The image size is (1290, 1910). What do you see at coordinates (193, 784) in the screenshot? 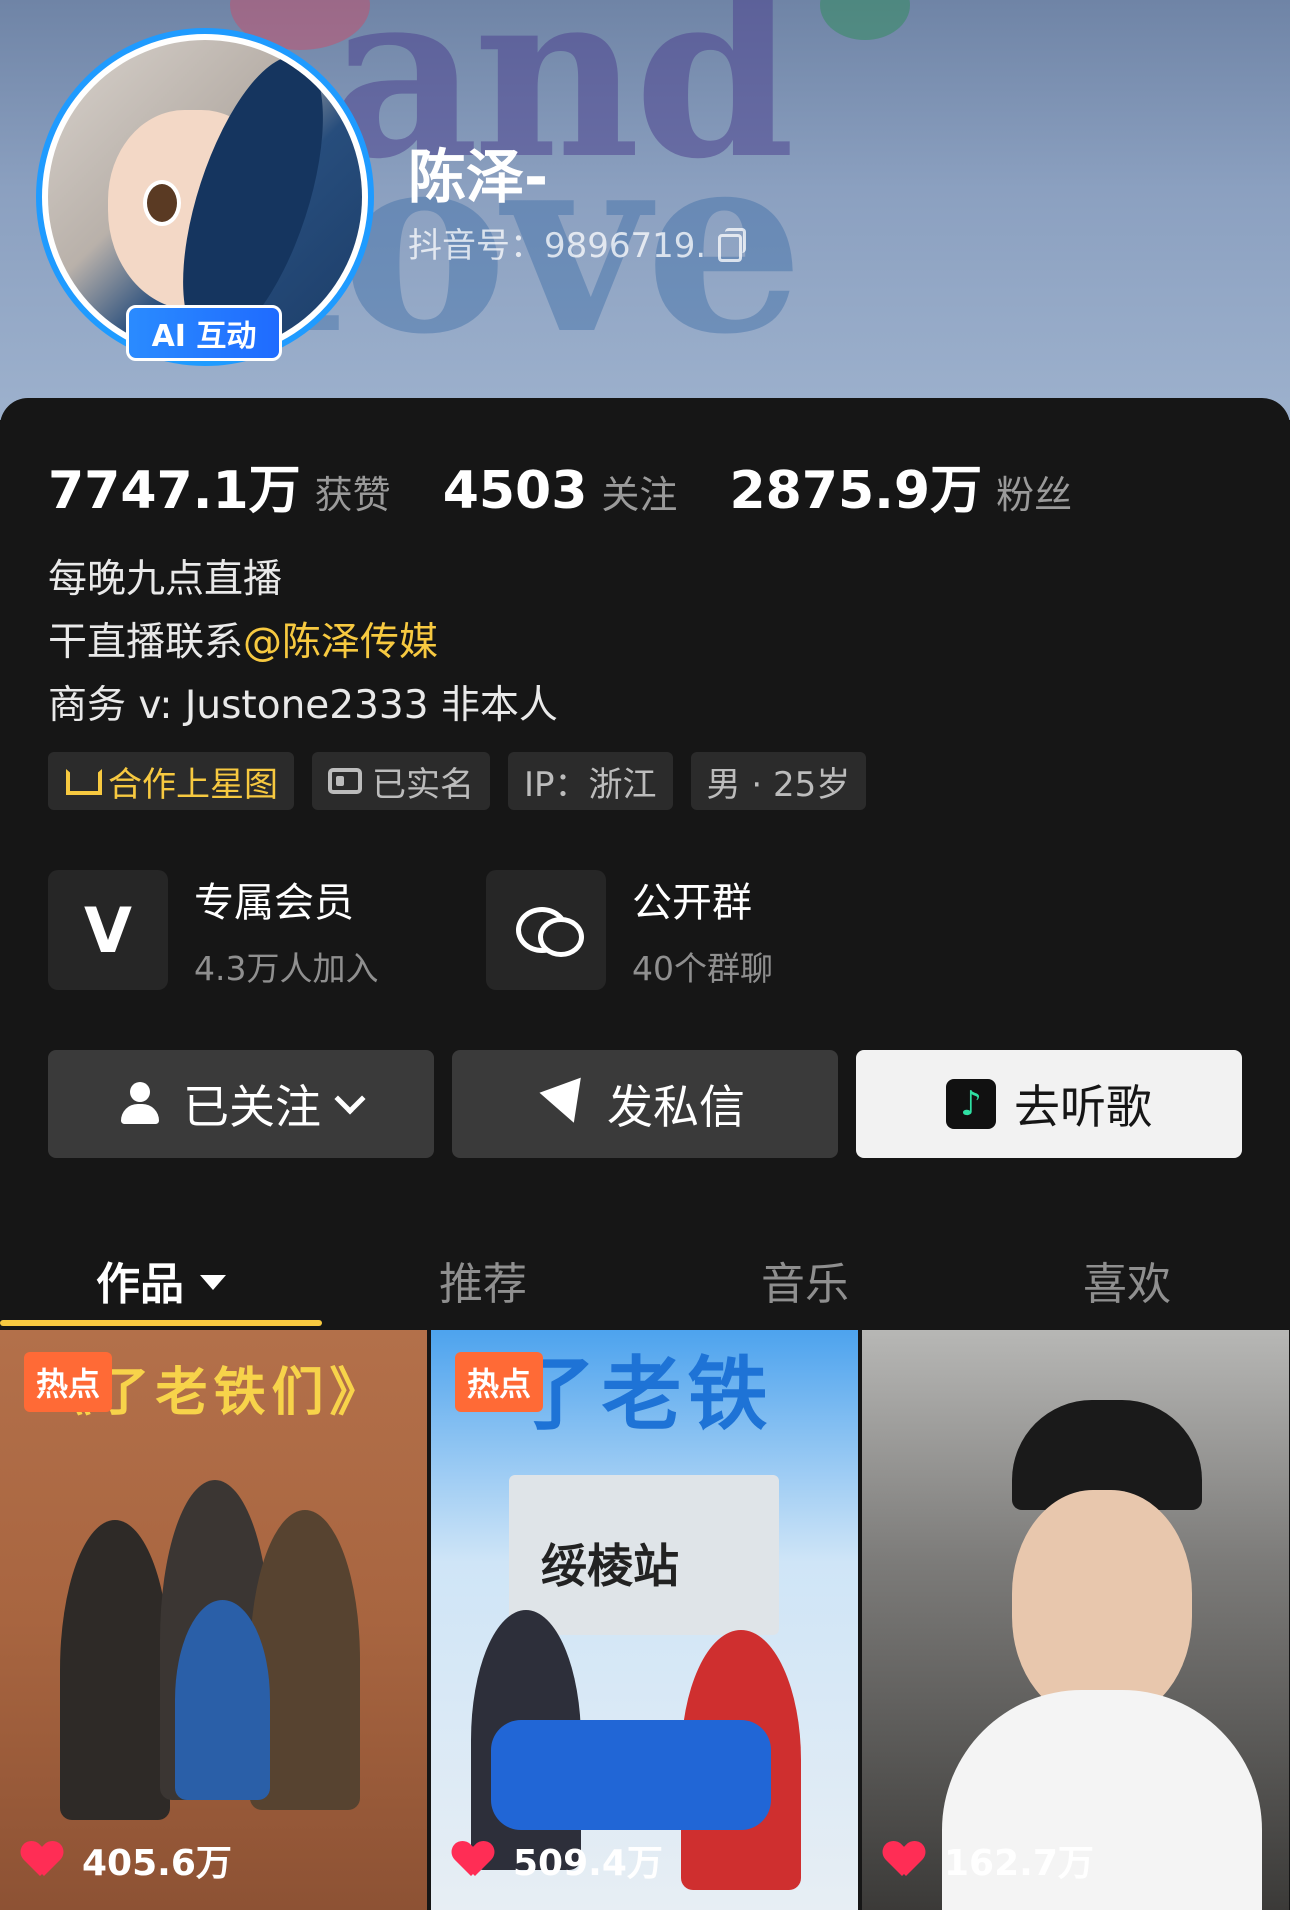
I see `tag-label: 合作上星图` at bounding box center [193, 784].